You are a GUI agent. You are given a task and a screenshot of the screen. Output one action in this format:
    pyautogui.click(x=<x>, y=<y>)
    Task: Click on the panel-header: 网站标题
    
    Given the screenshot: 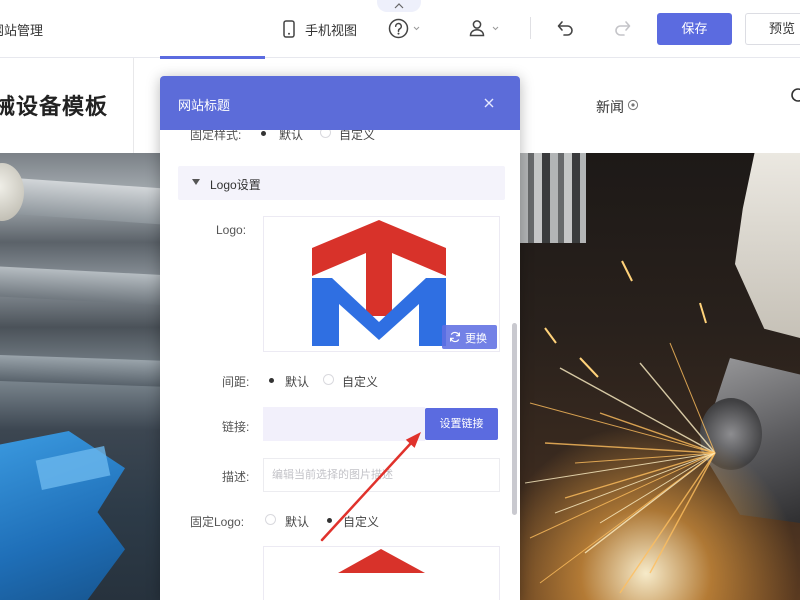 What is the action you would take?
    pyautogui.click(x=340, y=103)
    